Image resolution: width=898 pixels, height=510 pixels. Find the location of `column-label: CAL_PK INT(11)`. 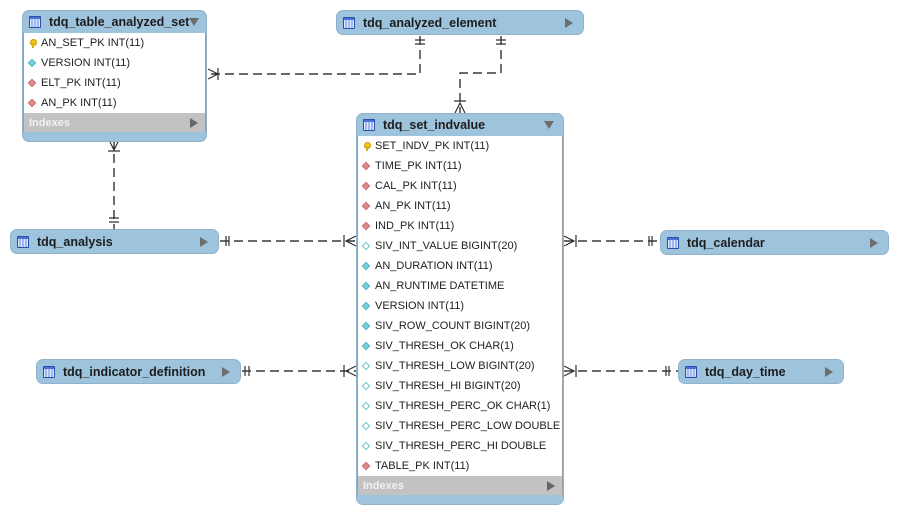

column-label: CAL_PK INT(11) is located at coordinates (416, 186).